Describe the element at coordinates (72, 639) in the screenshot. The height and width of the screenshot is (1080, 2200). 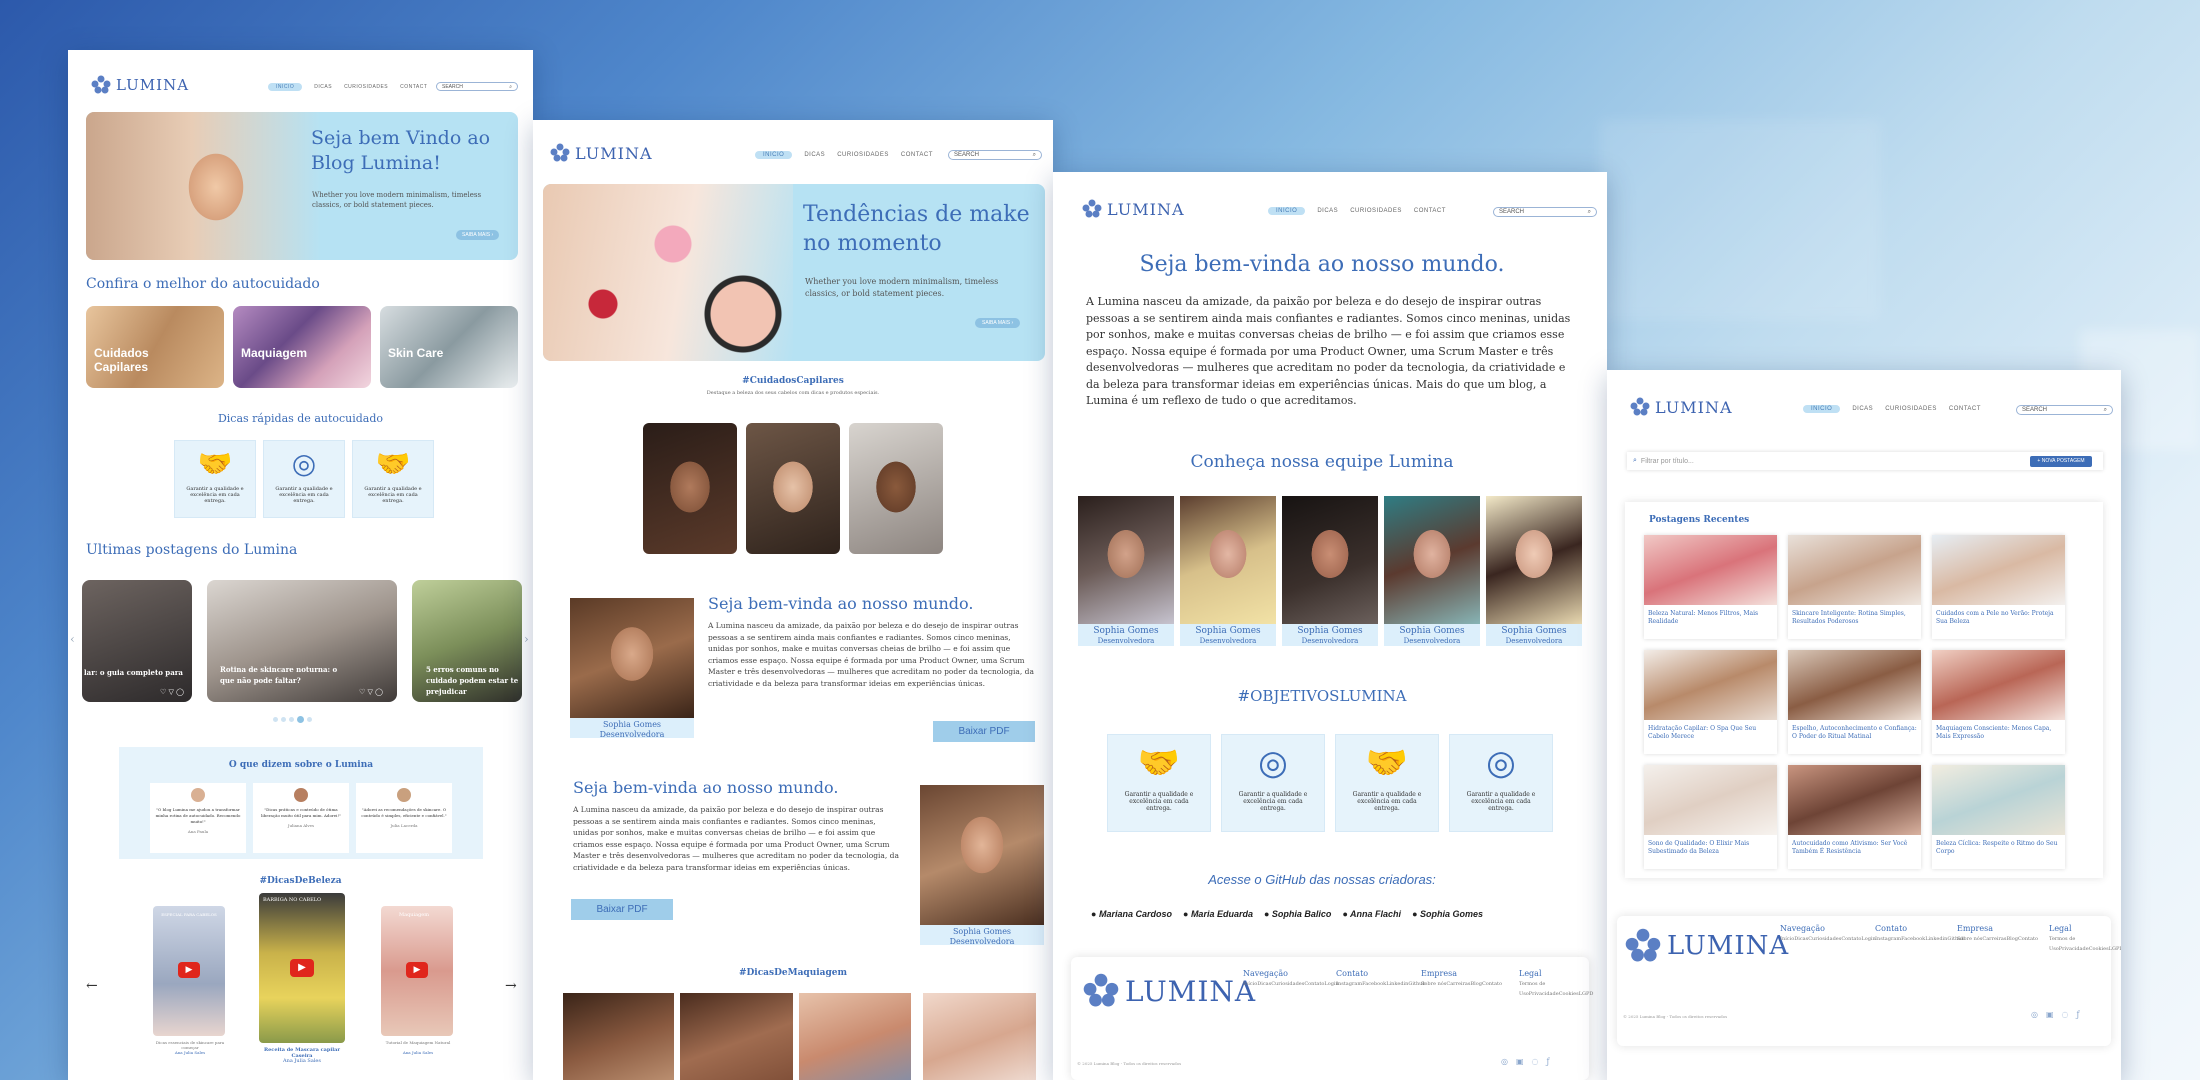
I see `prev-arrow: ‹` at that location.